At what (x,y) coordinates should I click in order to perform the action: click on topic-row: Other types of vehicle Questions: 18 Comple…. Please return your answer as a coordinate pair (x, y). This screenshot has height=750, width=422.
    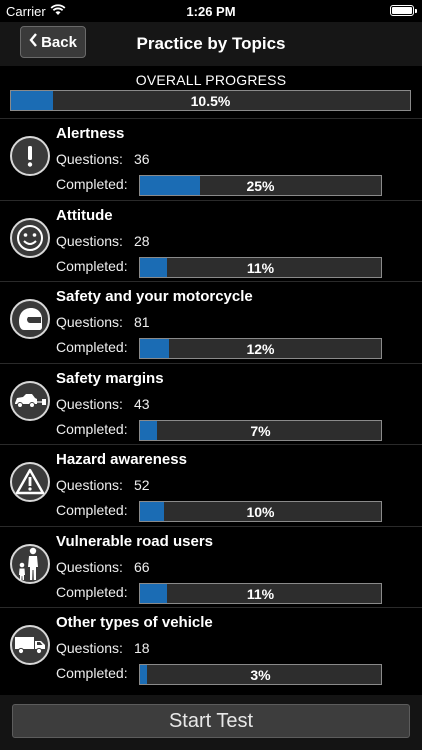
    Looking at the image, I should click on (211, 647).